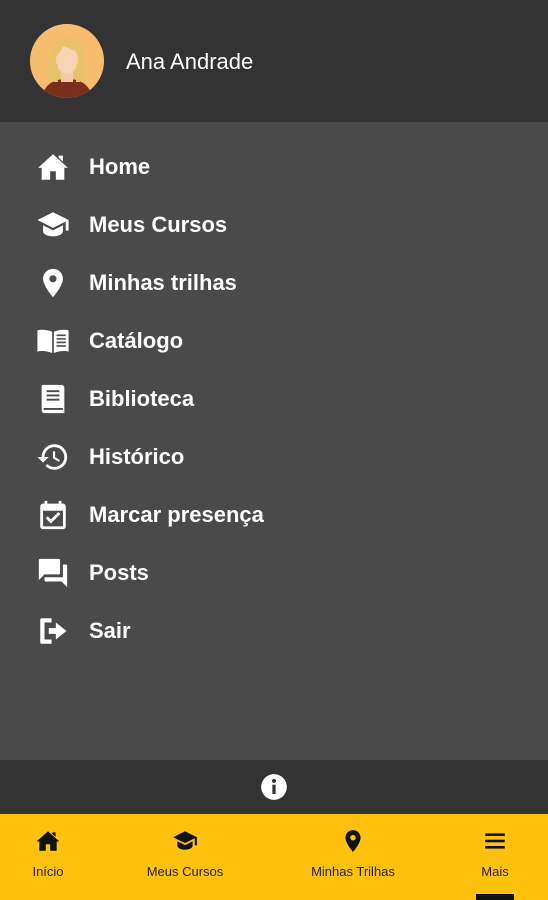  Describe the element at coordinates (185, 871) in the screenshot. I see `nav-tab-label: Meus Cursos` at that location.